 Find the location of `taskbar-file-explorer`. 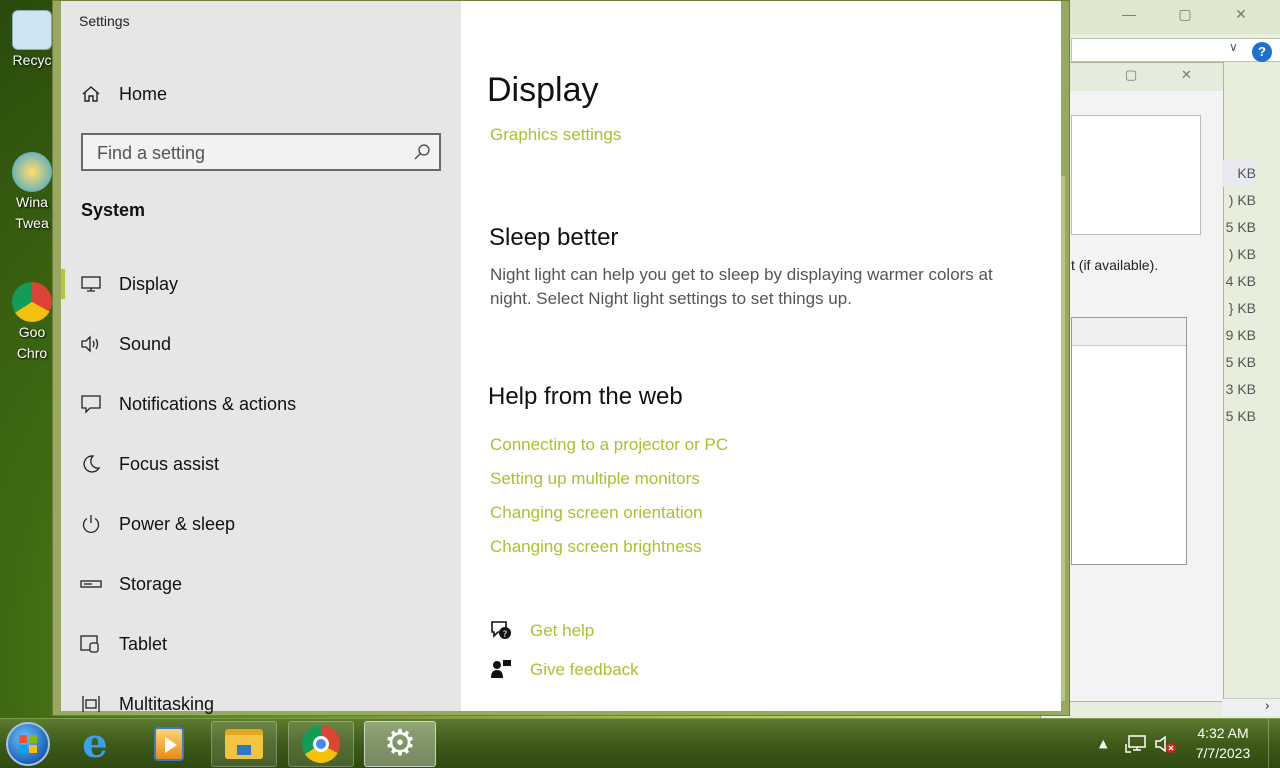

taskbar-file-explorer is located at coordinates (244, 744).